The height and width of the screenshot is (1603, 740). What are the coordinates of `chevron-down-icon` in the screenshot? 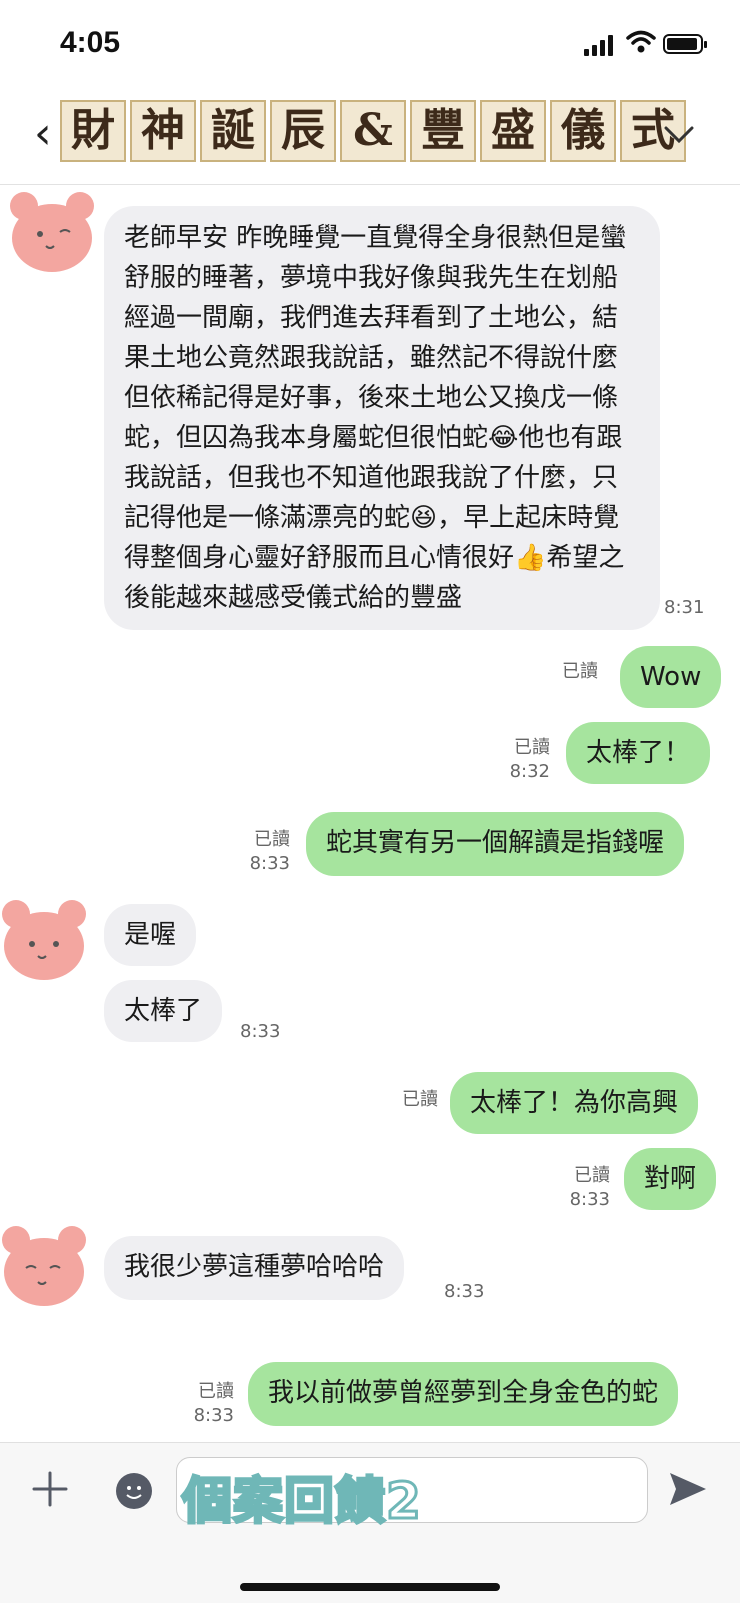 It's located at (679, 135).